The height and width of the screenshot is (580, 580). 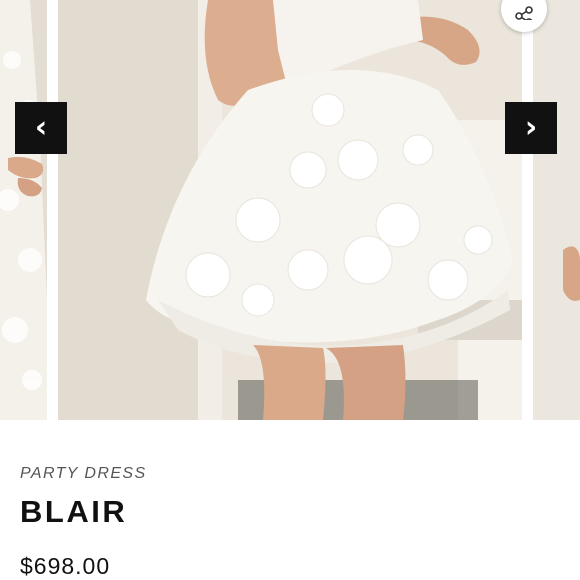 I want to click on next-slide-image, so click(x=556, y=210).